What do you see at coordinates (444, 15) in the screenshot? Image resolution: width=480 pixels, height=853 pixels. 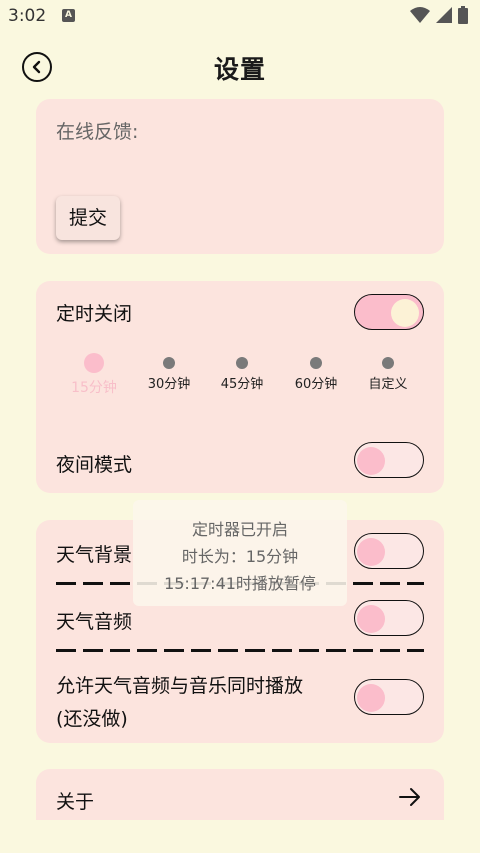 I see `cellular-signal-icon` at bounding box center [444, 15].